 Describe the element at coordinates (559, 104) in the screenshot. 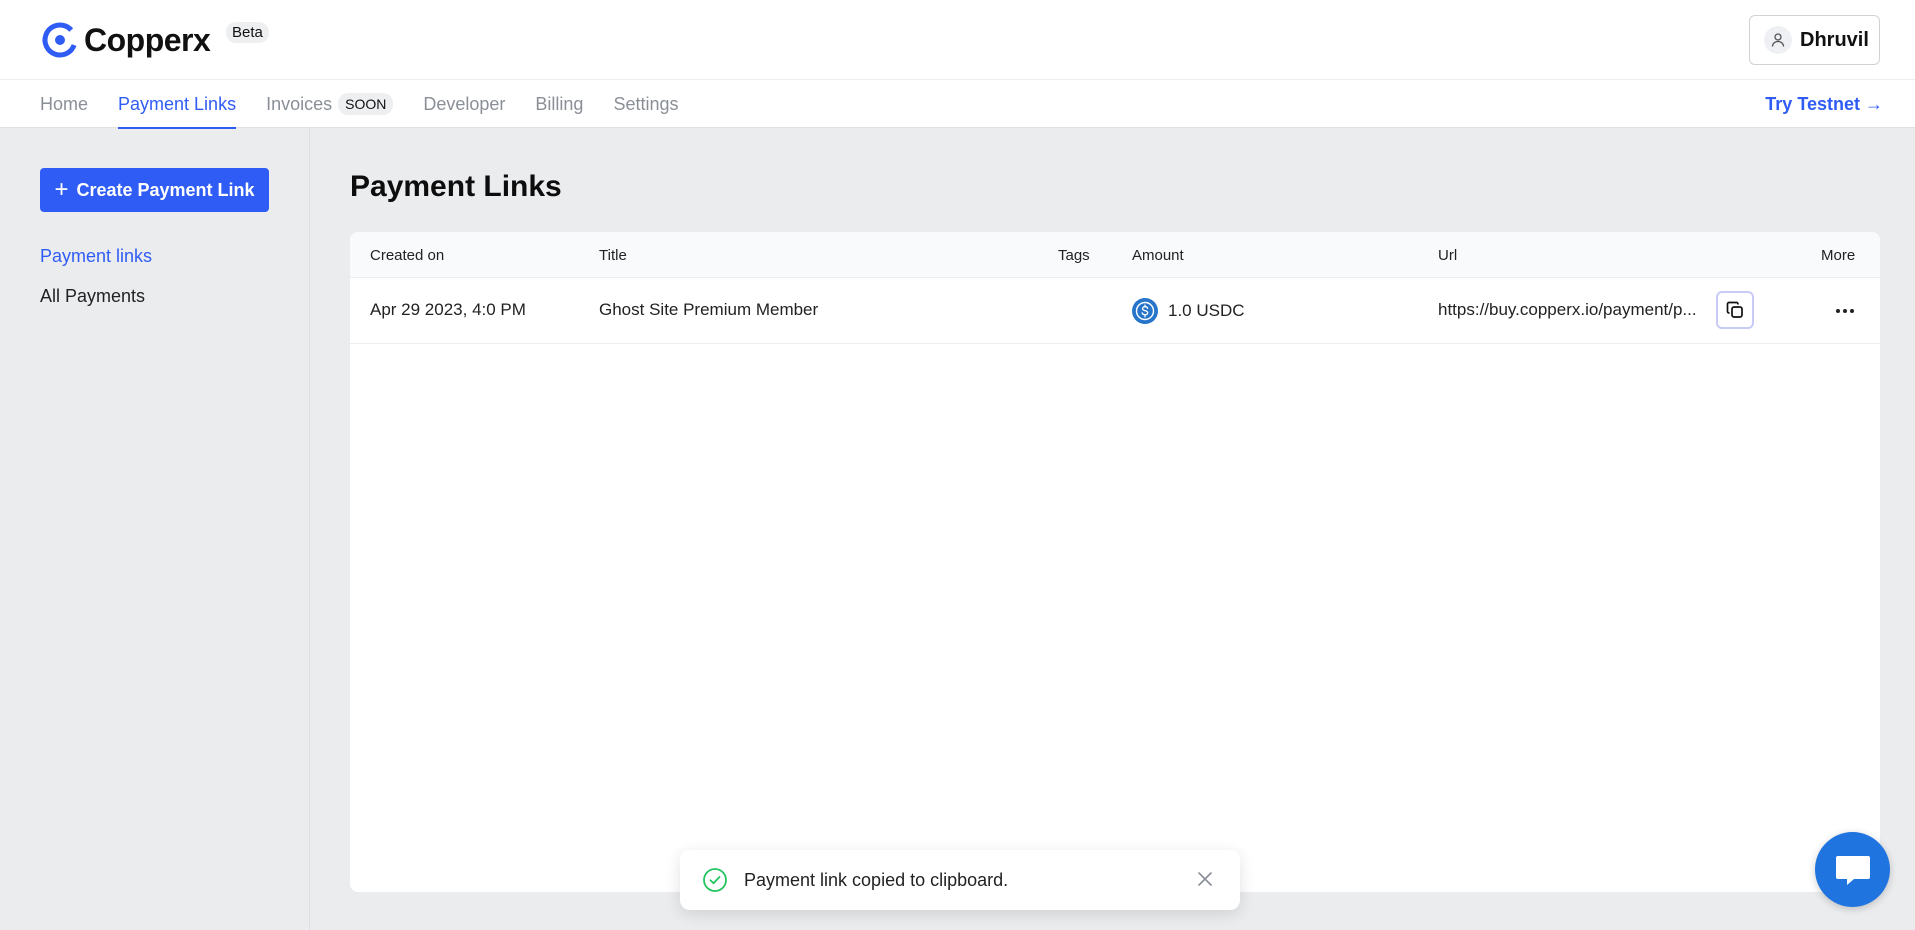

I see `nav-billing: Billing` at that location.